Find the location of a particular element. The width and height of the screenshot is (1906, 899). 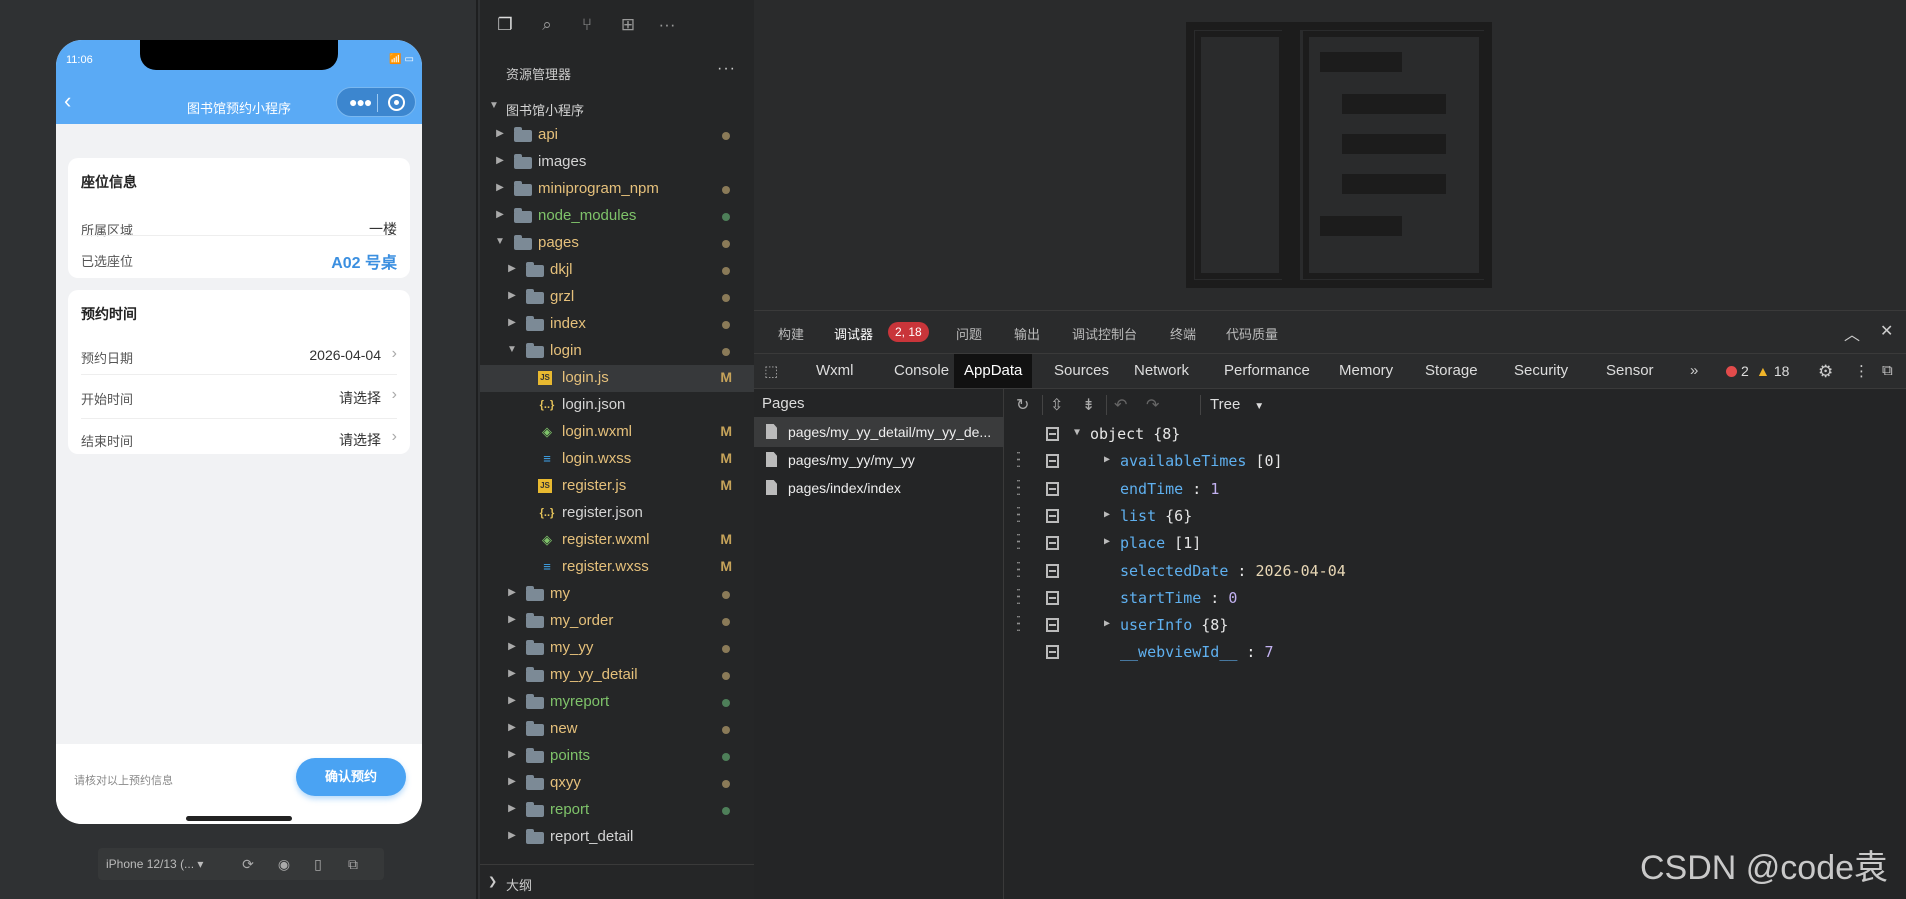

start-time-row: 开始时间 请选择 › is located at coordinates (239, 396).